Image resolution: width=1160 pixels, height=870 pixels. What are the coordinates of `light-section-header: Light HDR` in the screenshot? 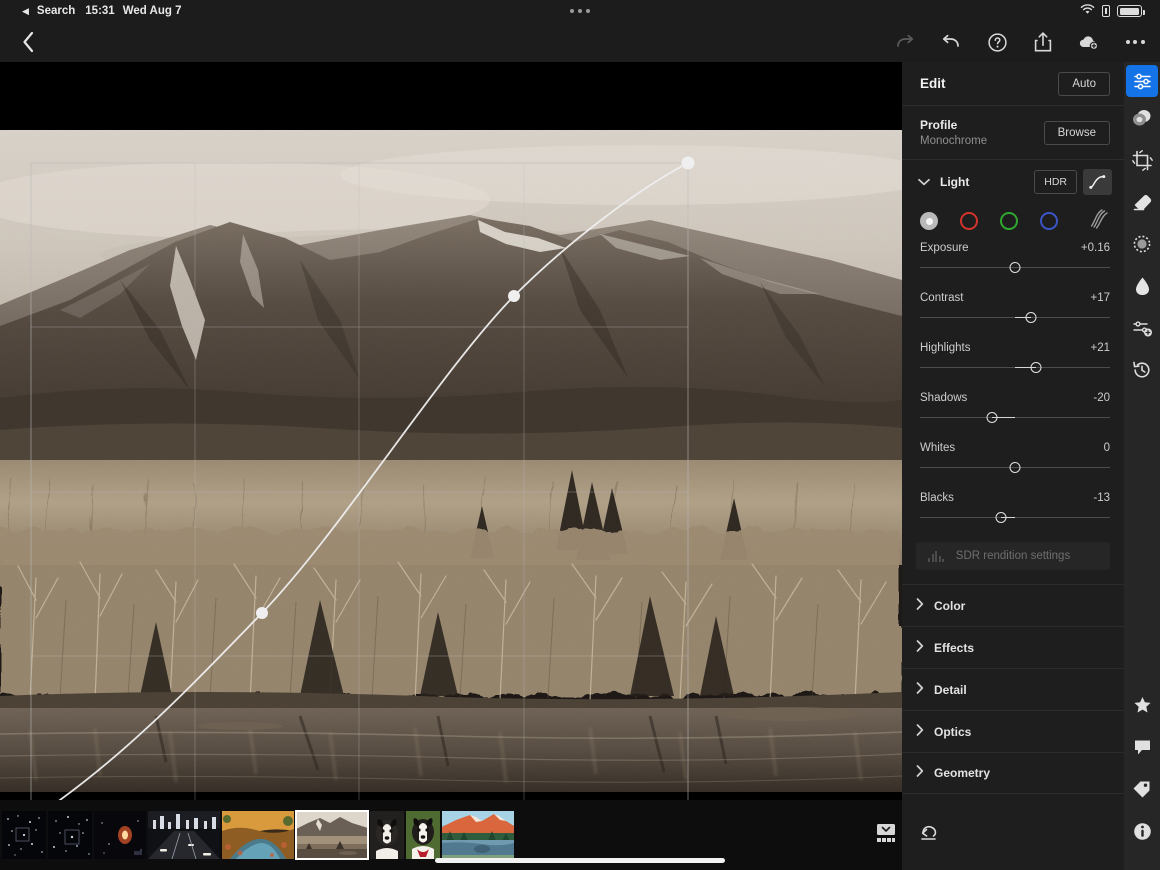 It's located at (1013, 182).